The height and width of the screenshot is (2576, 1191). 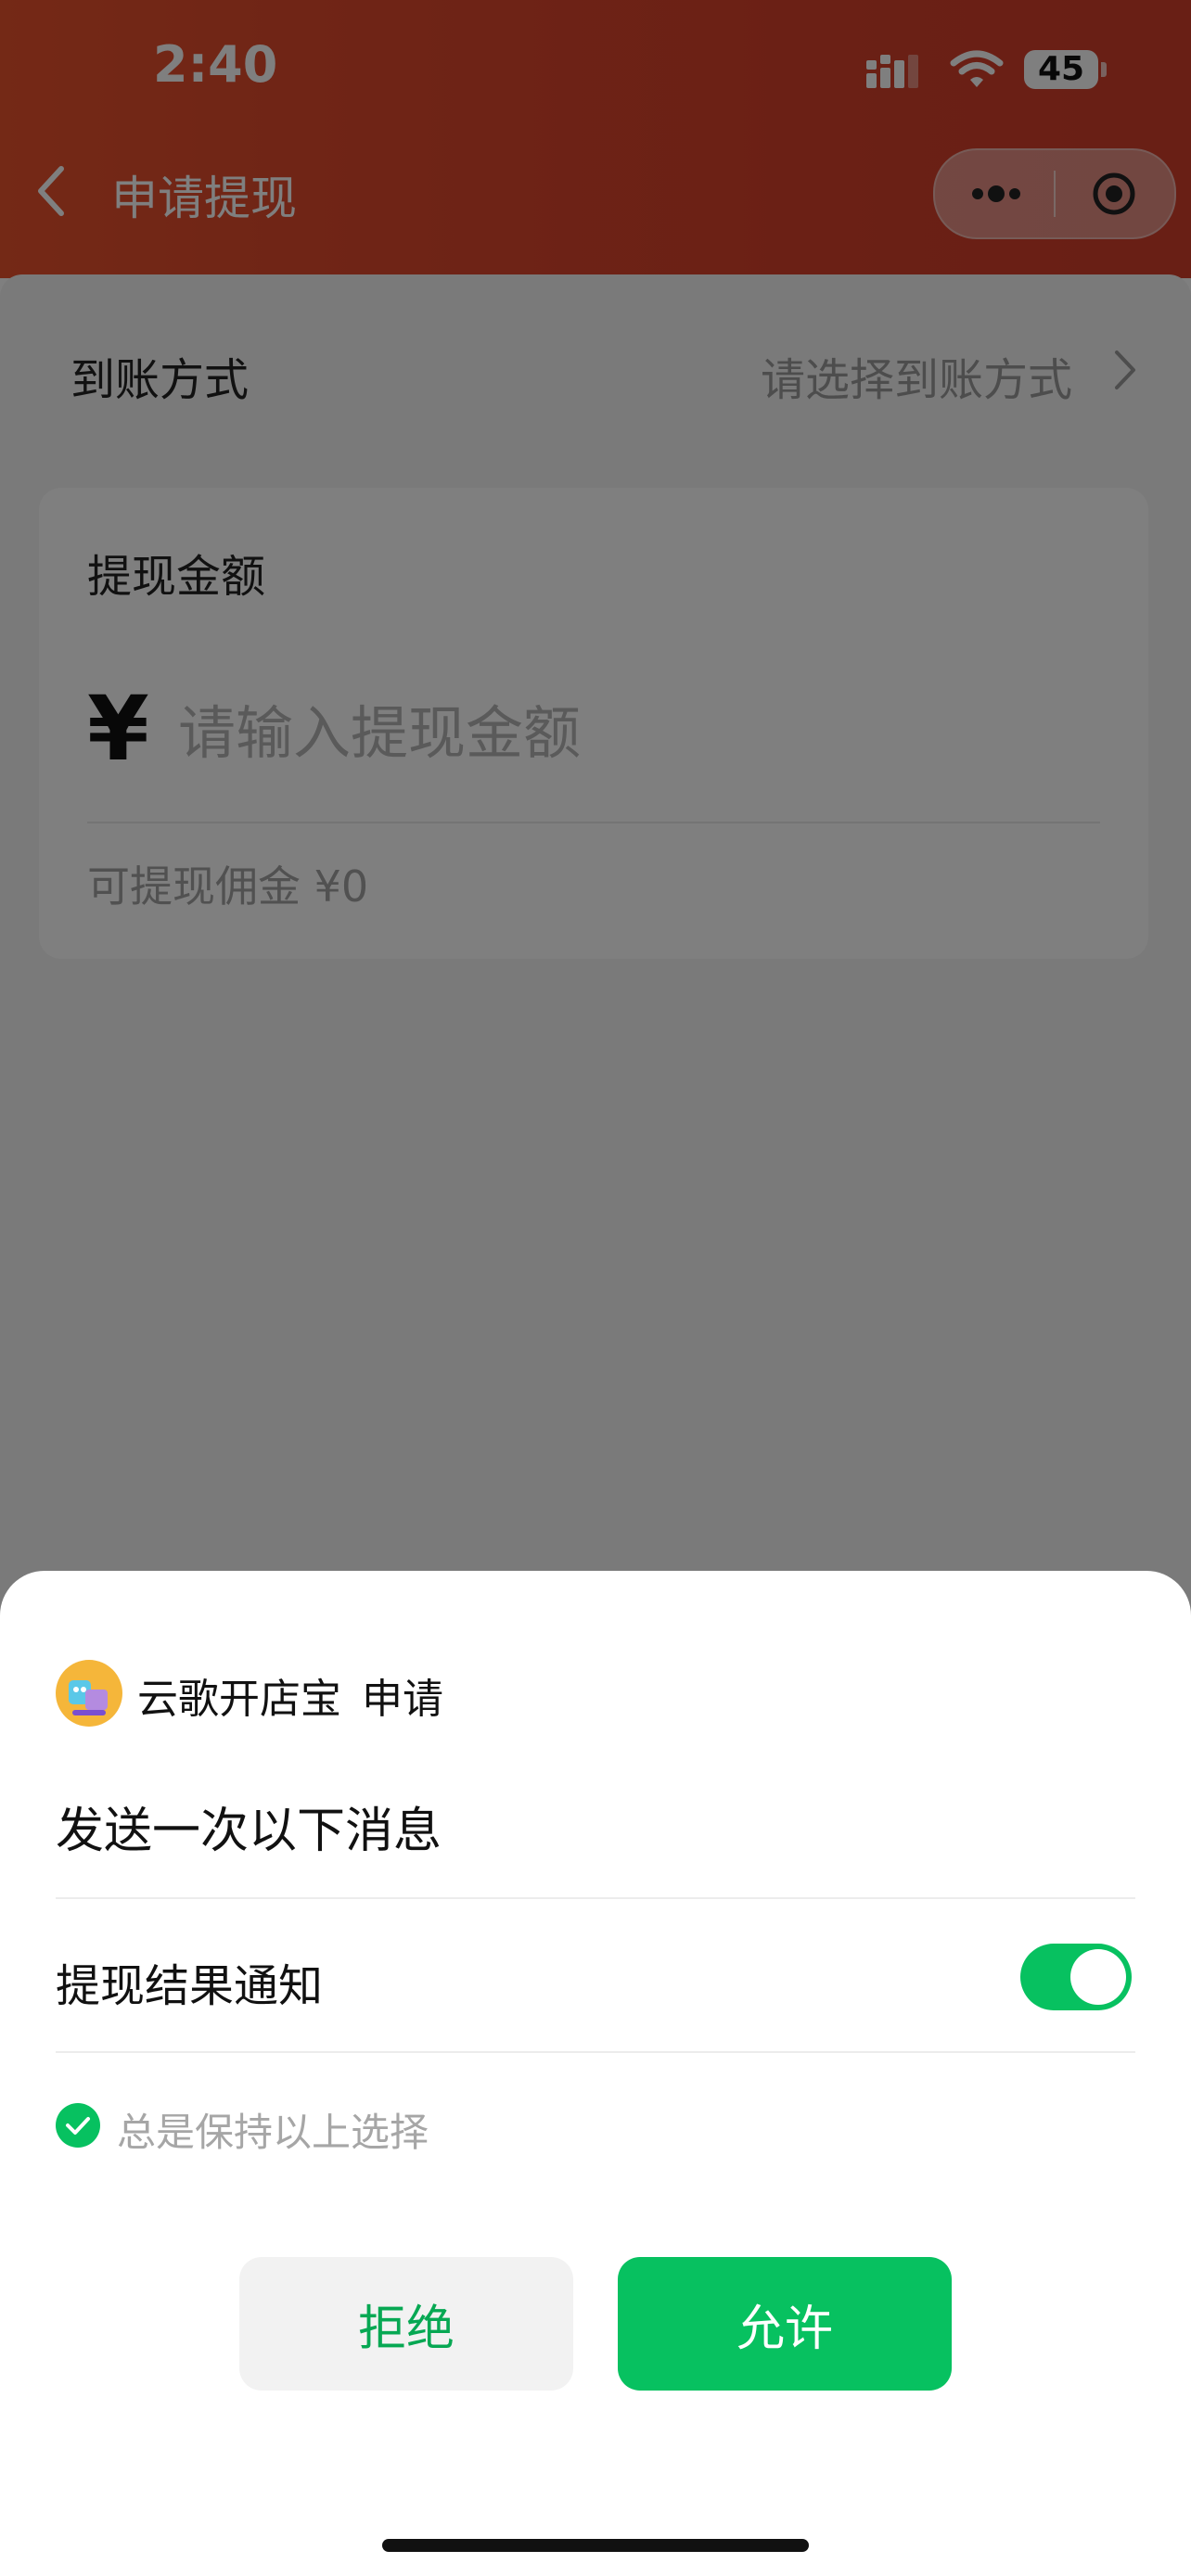 What do you see at coordinates (1098, 1977) in the screenshot?
I see `toggle-knob` at bounding box center [1098, 1977].